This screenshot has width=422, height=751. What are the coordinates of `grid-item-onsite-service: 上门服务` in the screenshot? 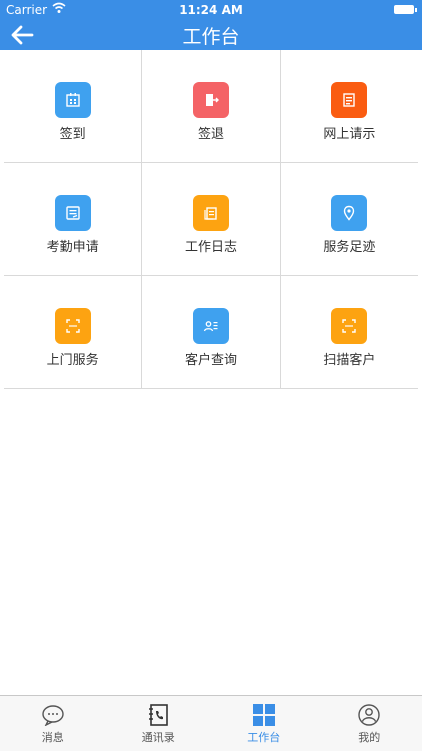 It's located at (73, 332).